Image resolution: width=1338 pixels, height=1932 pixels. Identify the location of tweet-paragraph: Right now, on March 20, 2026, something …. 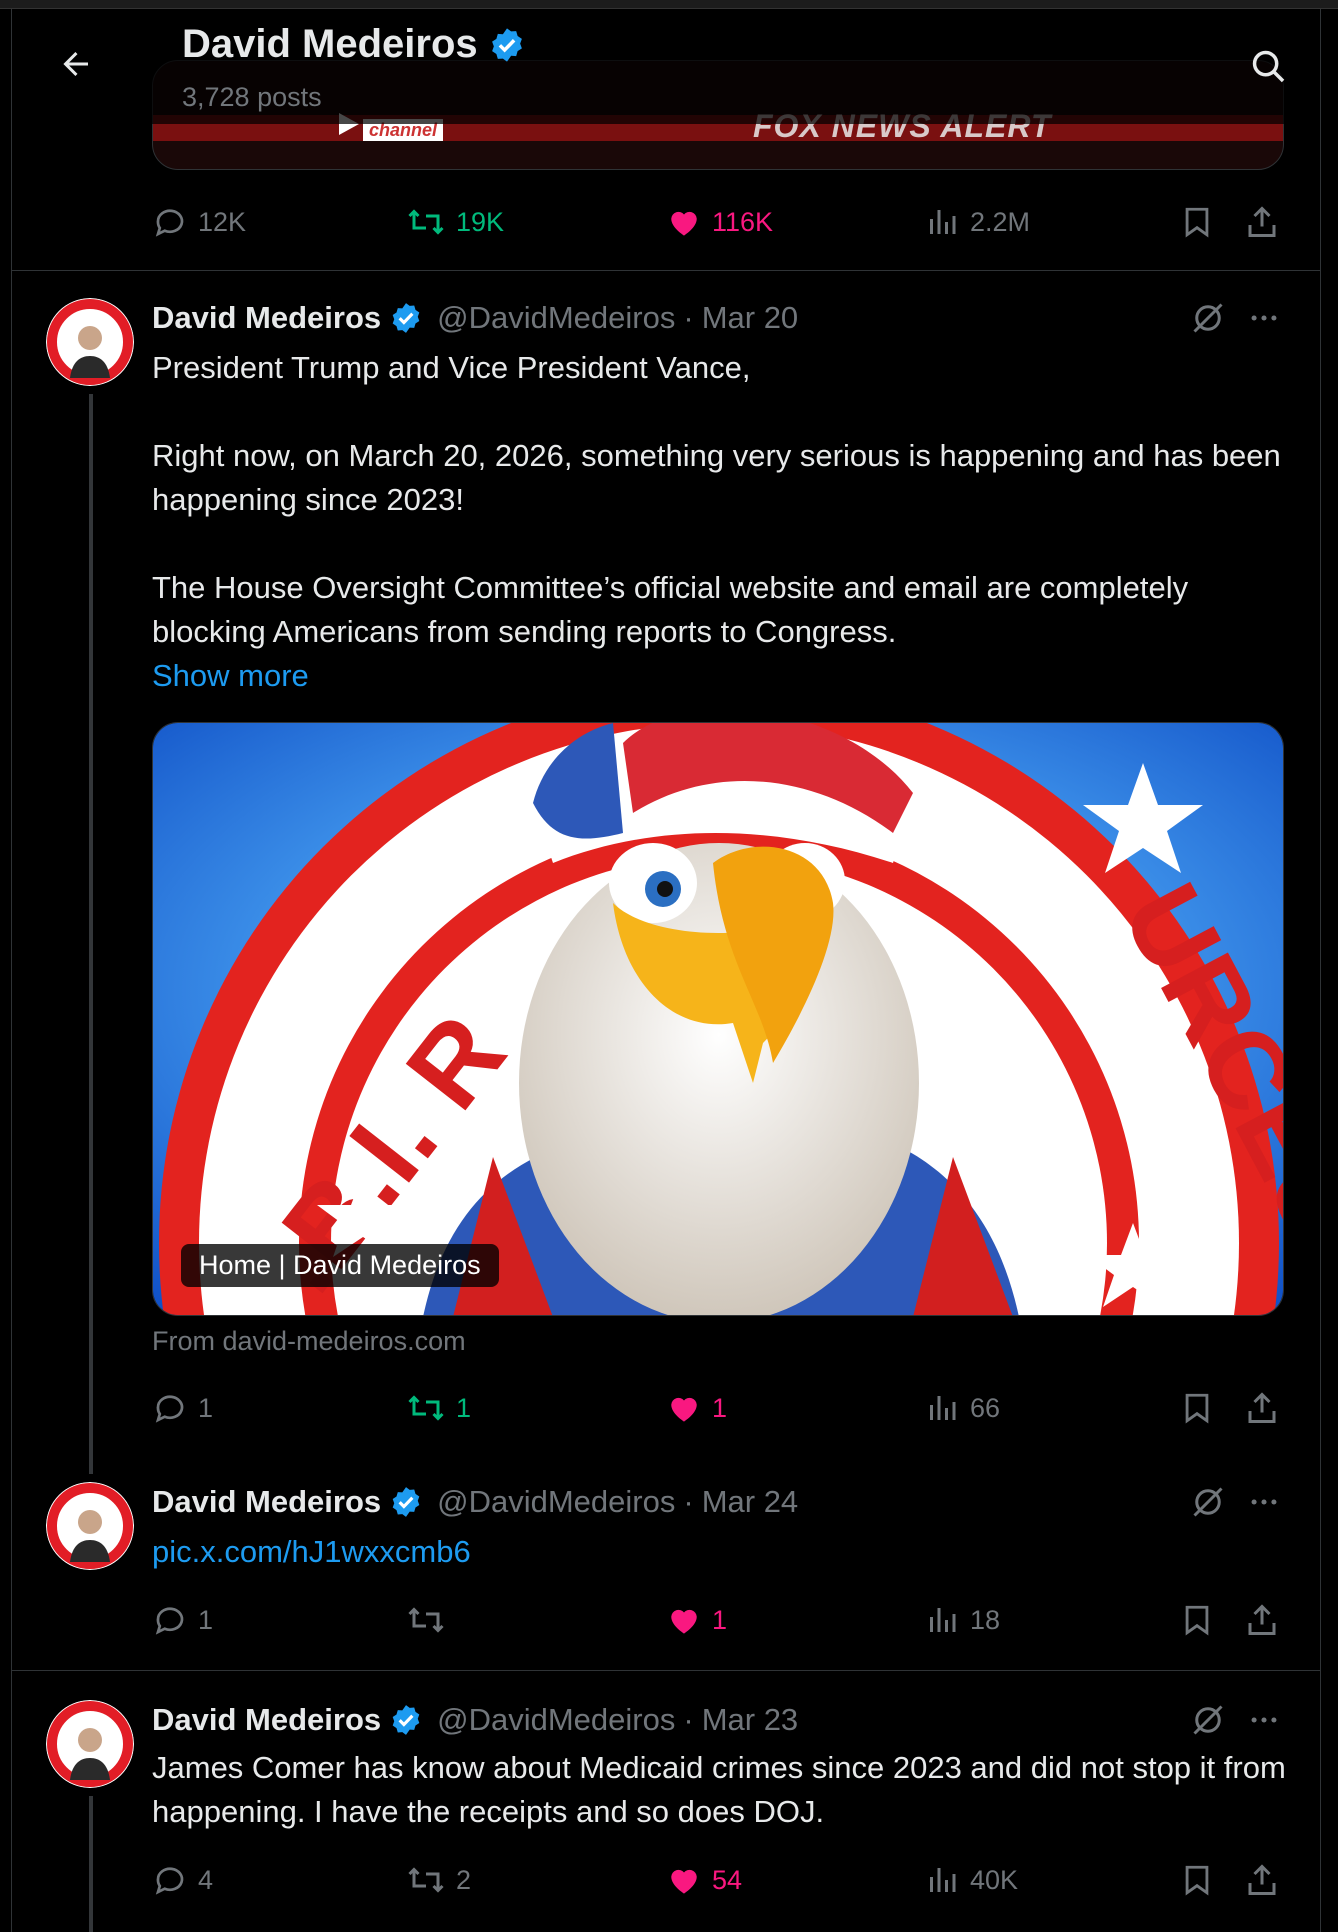
(716, 477).